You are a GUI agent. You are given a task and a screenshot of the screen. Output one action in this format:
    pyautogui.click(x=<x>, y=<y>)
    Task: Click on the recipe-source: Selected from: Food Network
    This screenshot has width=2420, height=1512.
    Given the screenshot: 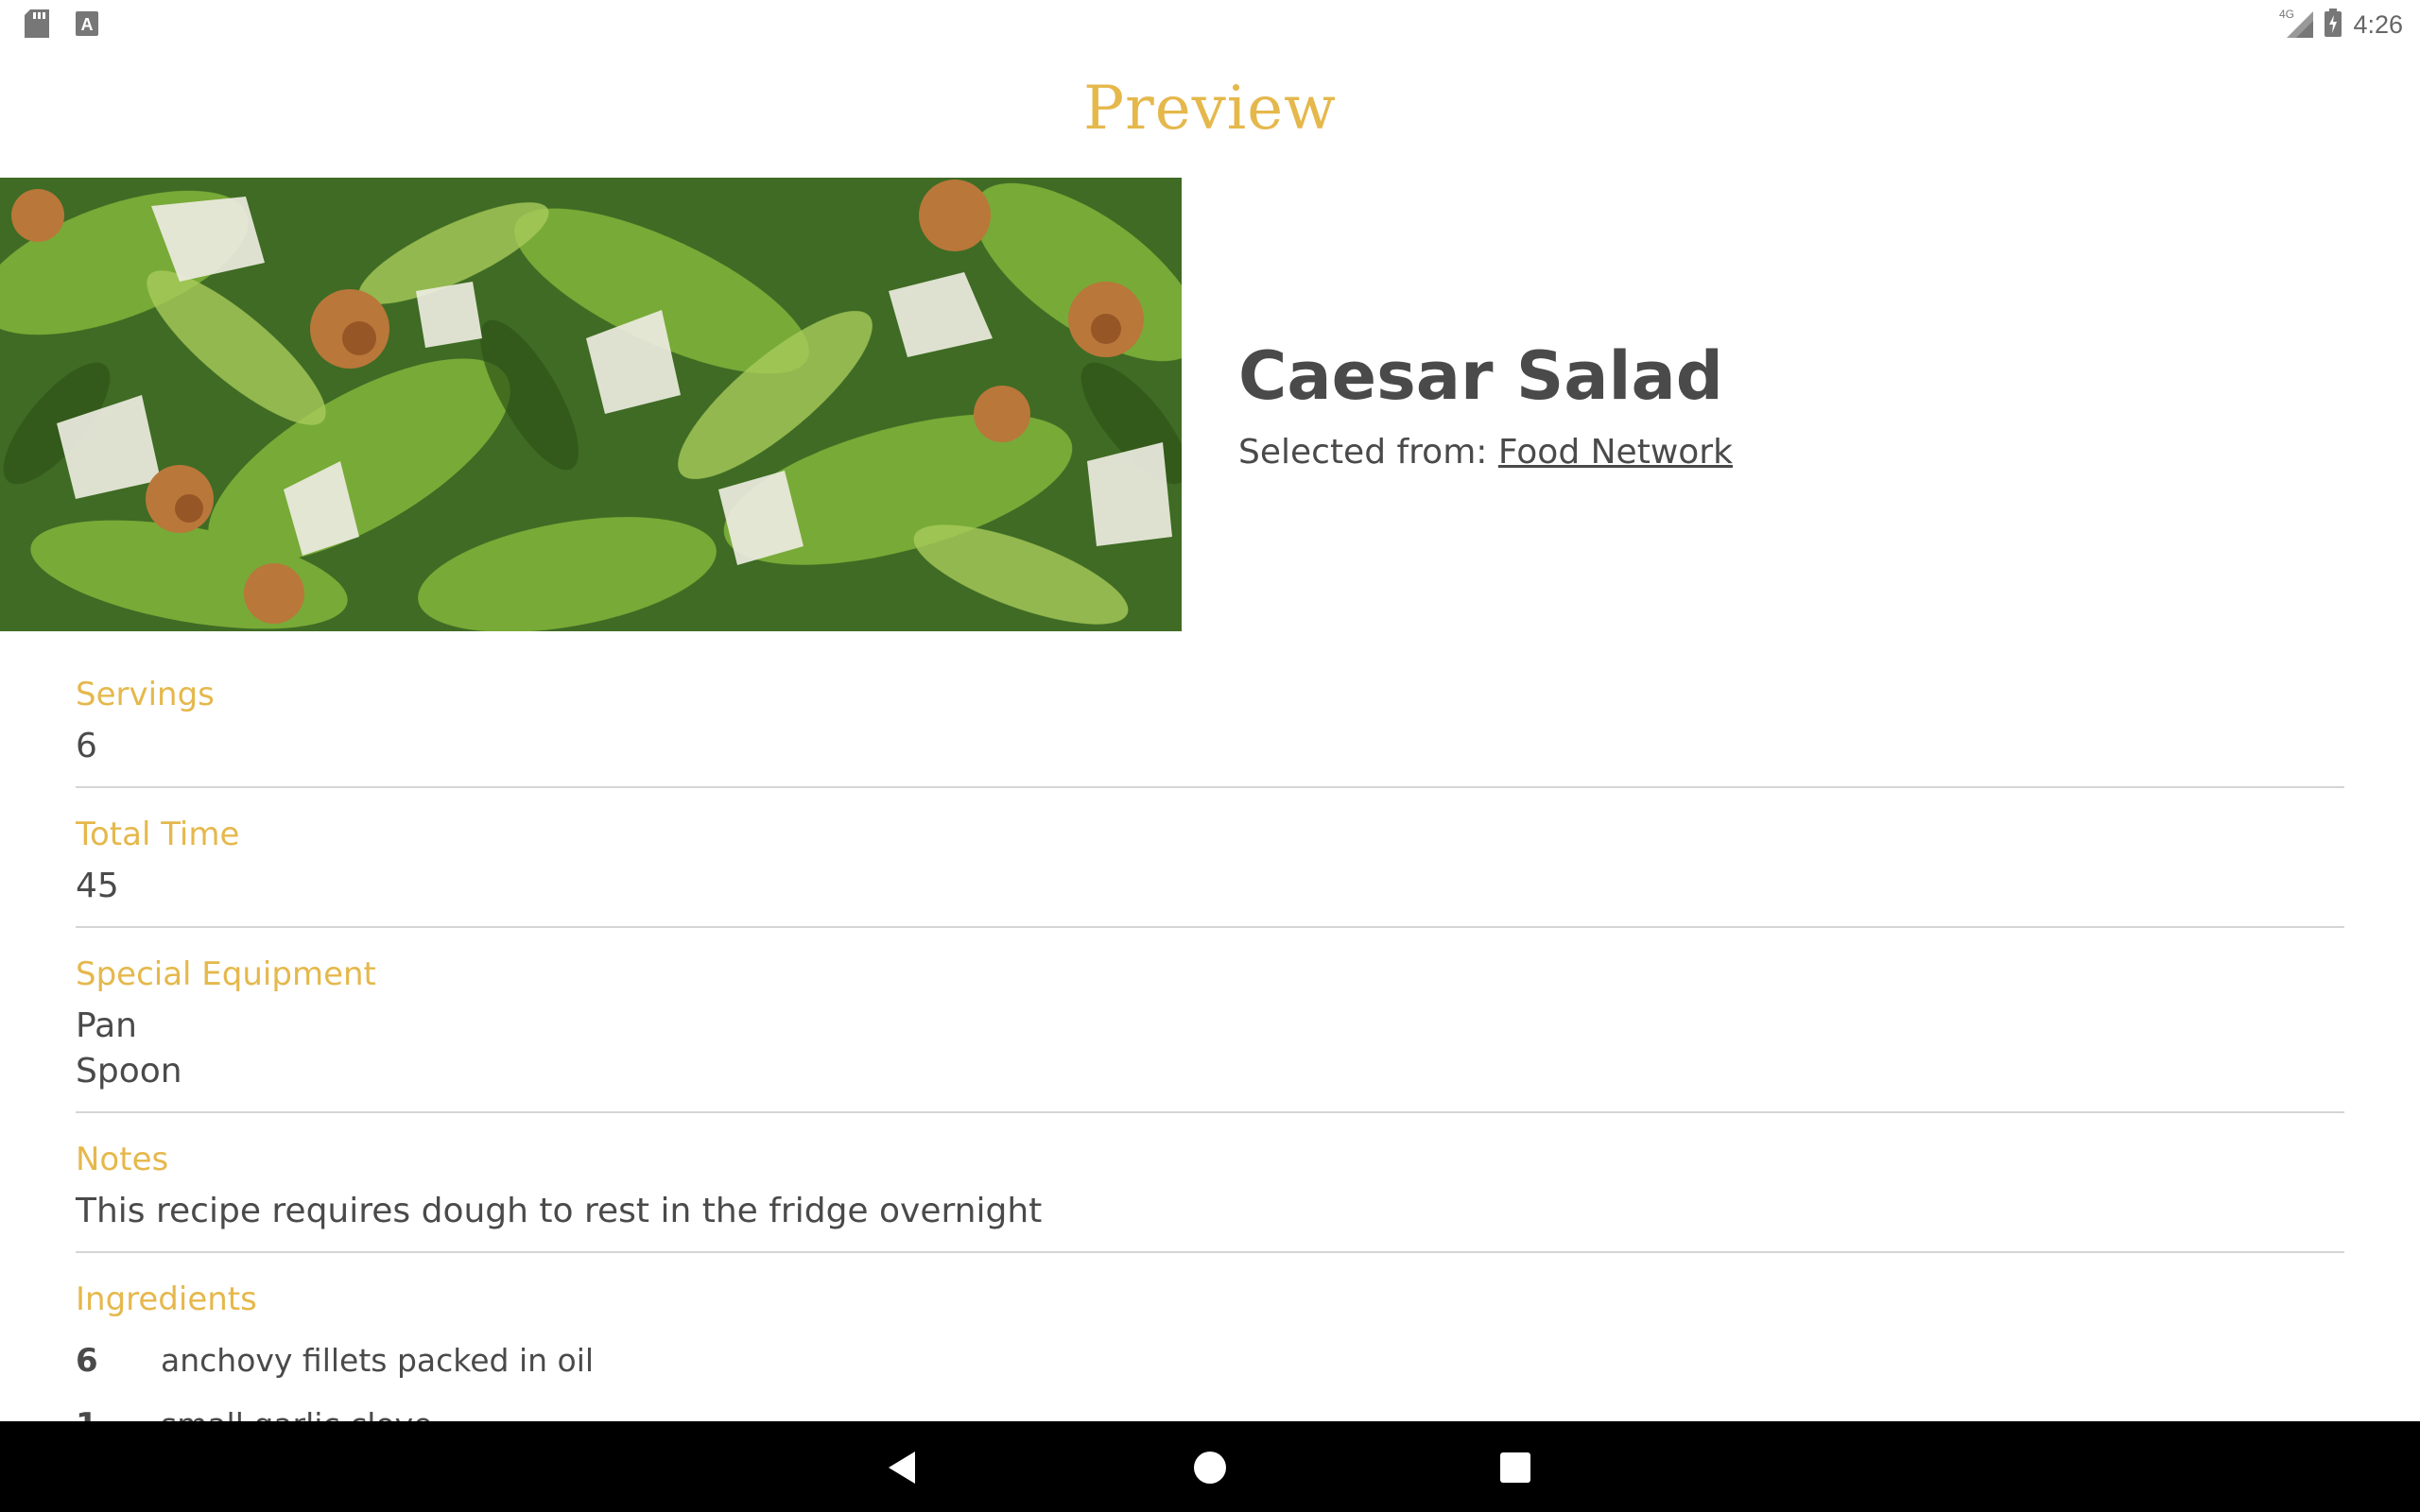 What is the action you would take?
    pyautogui.click(x=1485, y=452)
    